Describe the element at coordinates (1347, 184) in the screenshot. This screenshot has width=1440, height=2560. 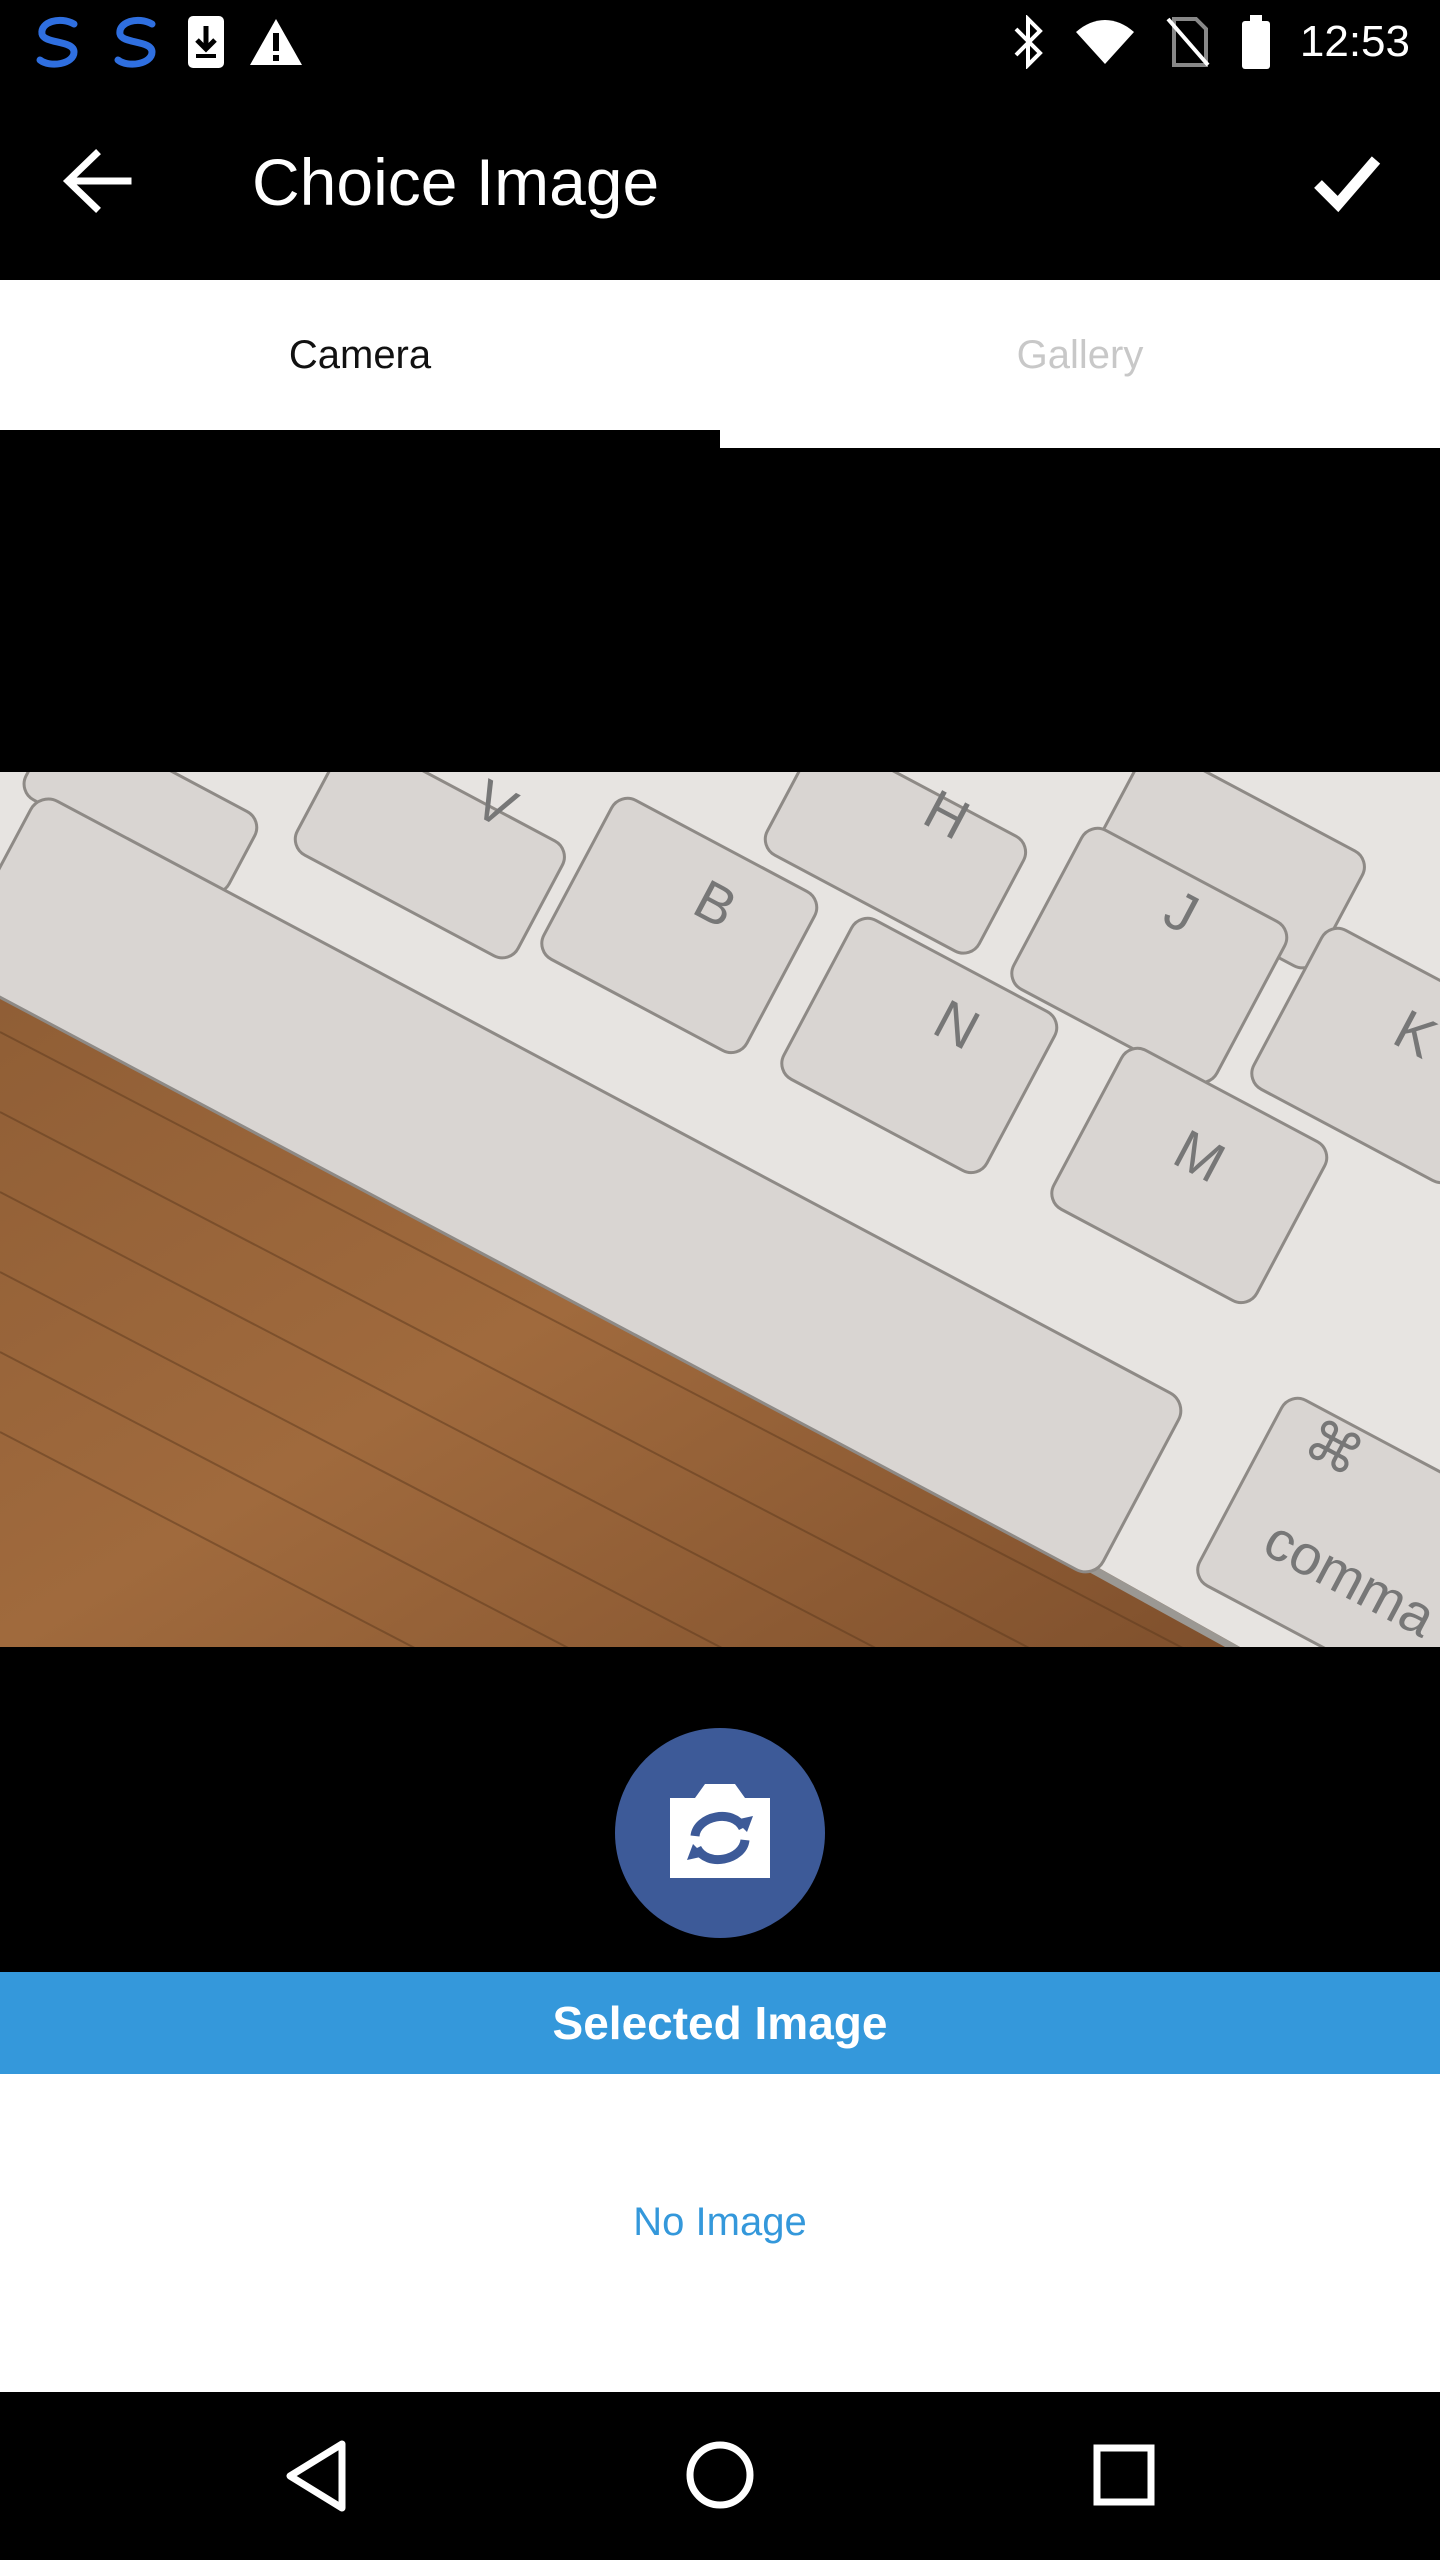
I see `check-icon` at that location.